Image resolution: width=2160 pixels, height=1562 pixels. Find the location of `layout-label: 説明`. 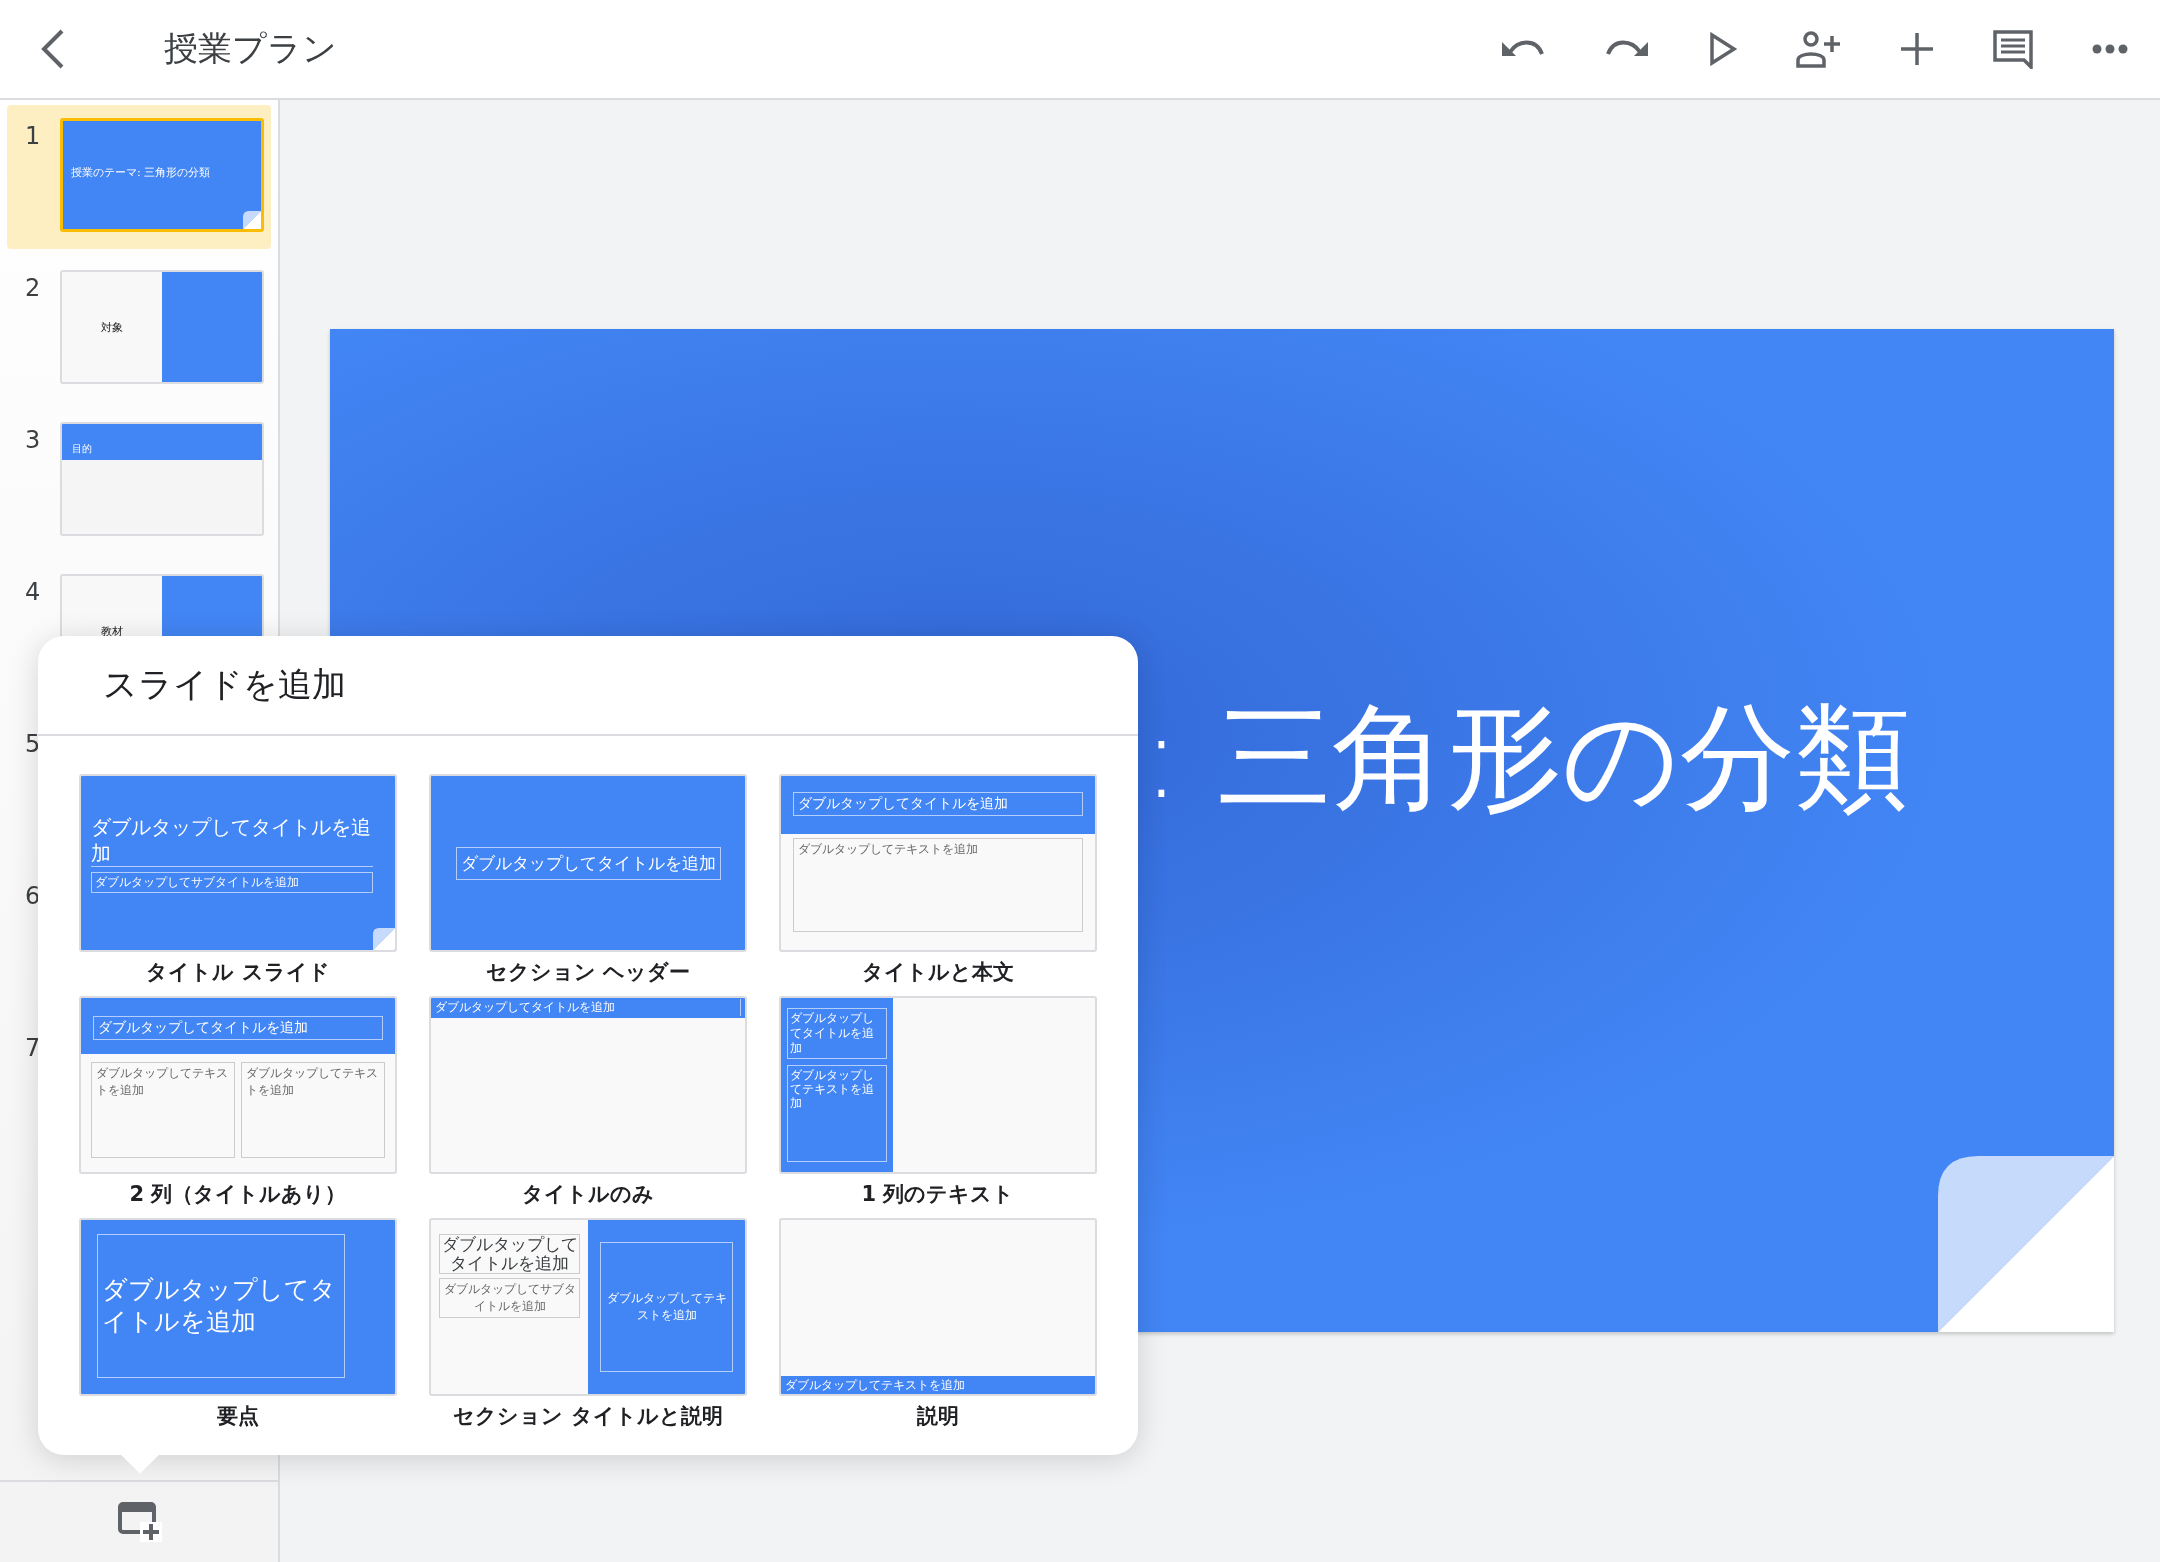

layout-label: 説明 is located at coordinates (938, 1416).